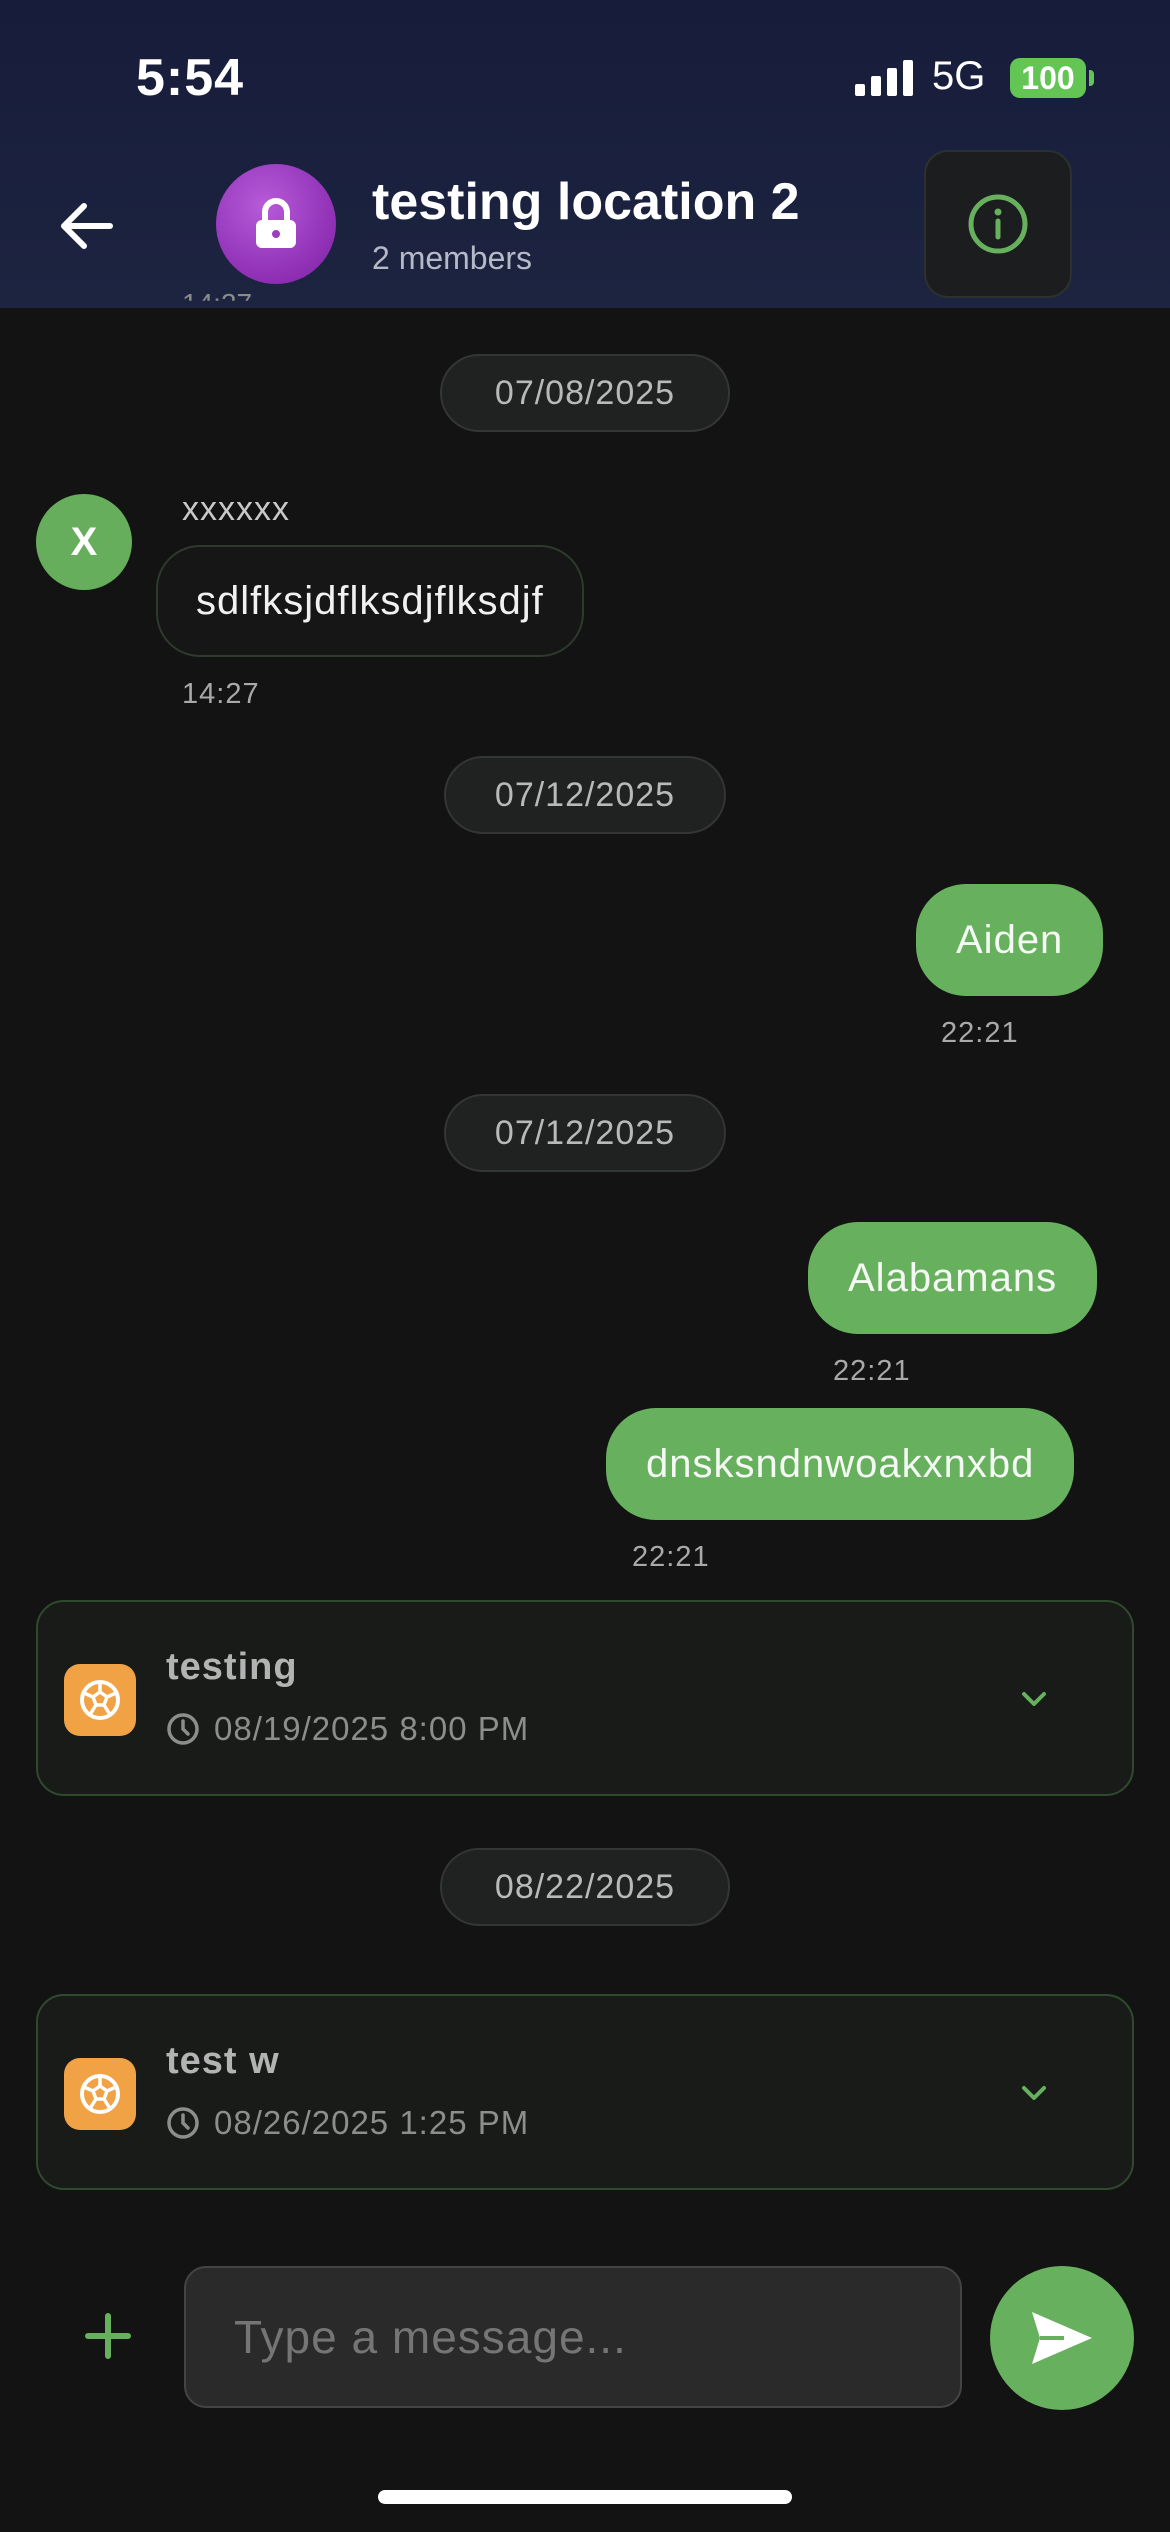 This screenshot has width=1170, height=2532. Describe the element at coordinates (84, 542) in the screenshot. I see `sender-avatar: X` at that location.